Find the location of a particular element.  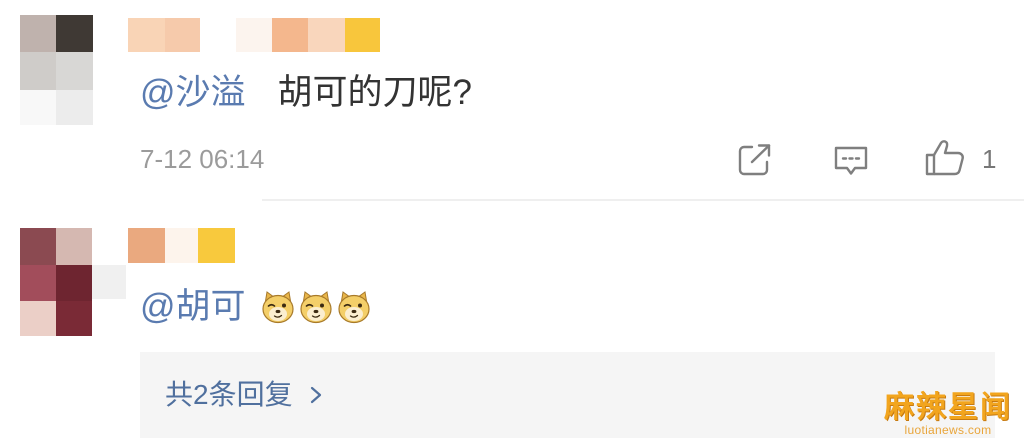

watermark-title: 麻辣星闻 is located at coordinates (948, 407).